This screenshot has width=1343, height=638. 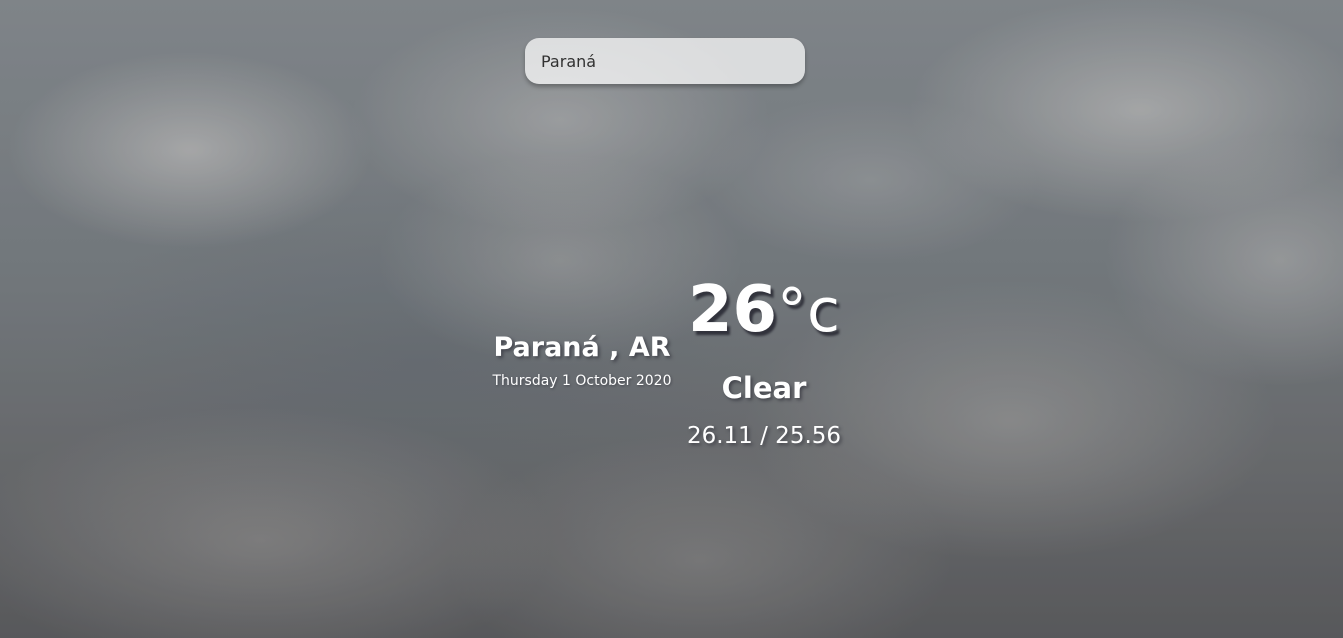 I want to click on city-name: Paraná, so click(x=546, y=347).